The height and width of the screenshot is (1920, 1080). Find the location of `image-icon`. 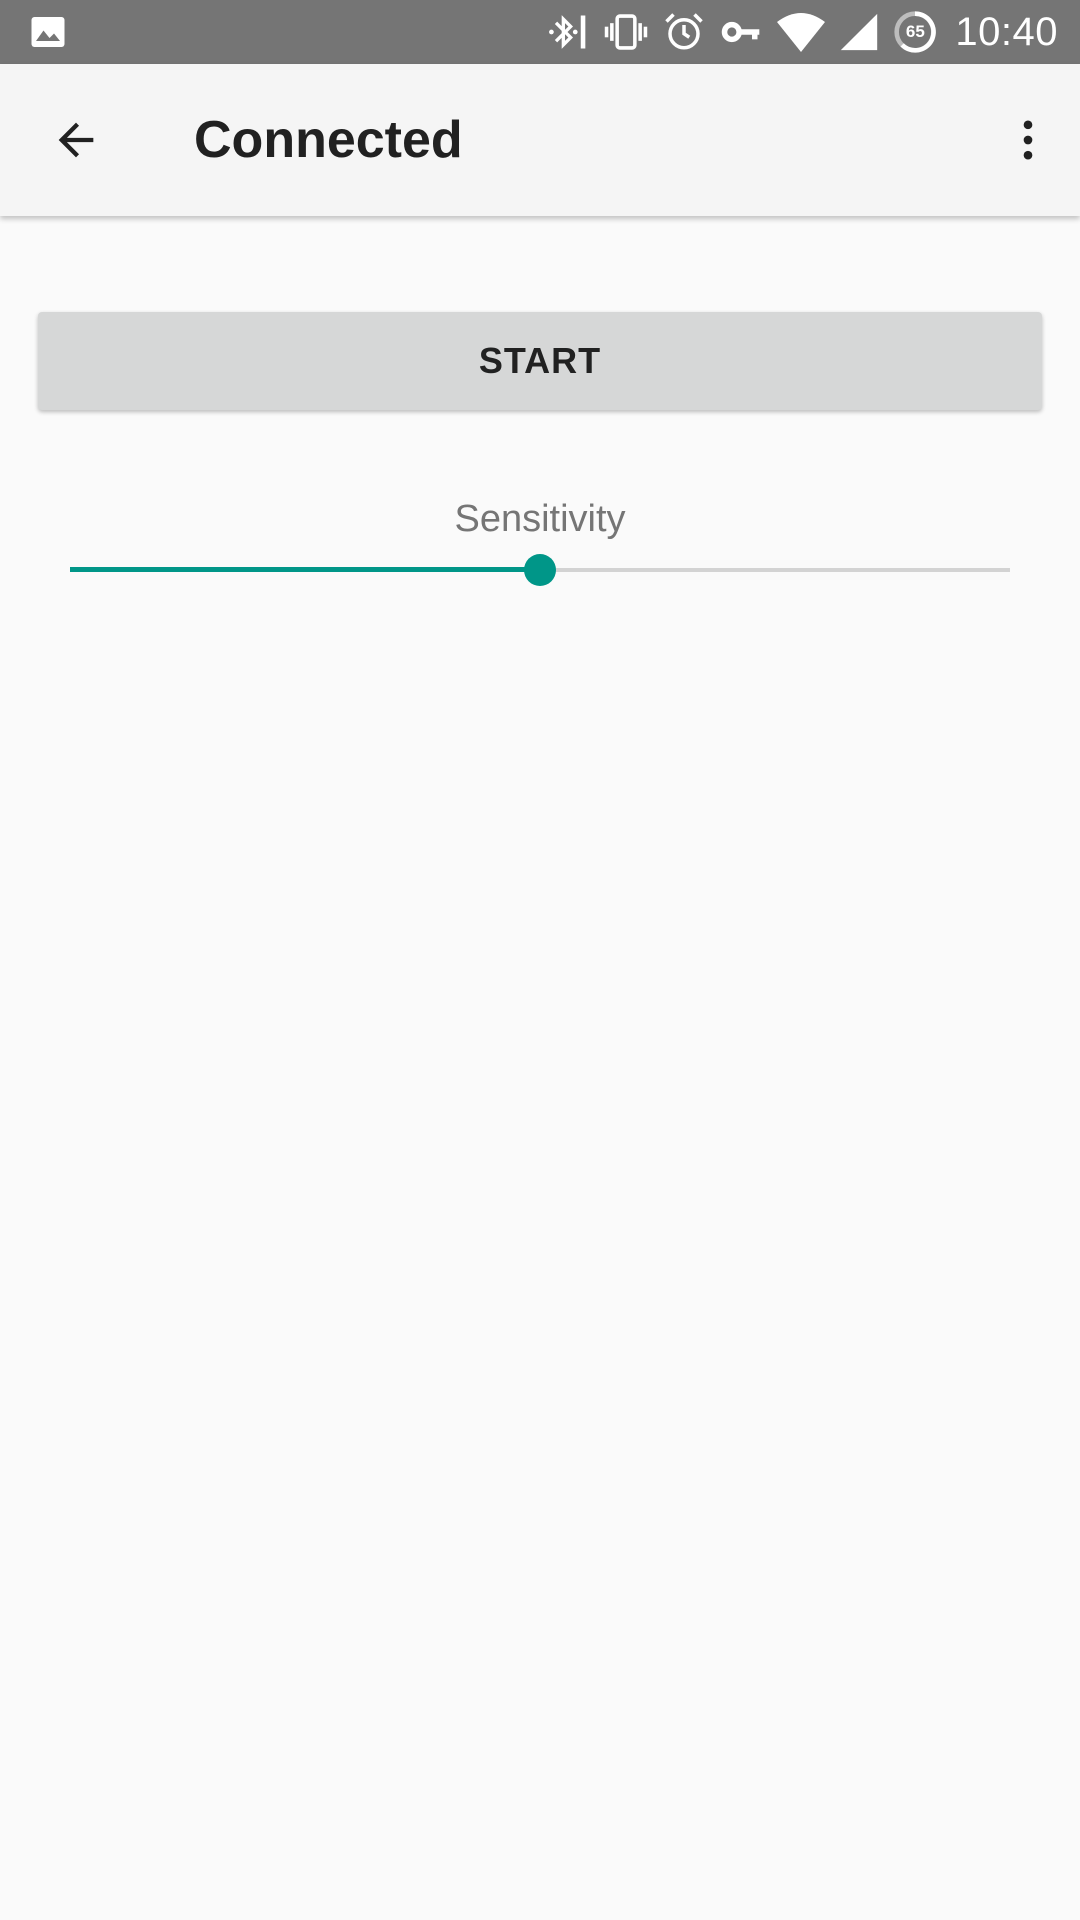

image-icon is located at coordinates (48, 32).